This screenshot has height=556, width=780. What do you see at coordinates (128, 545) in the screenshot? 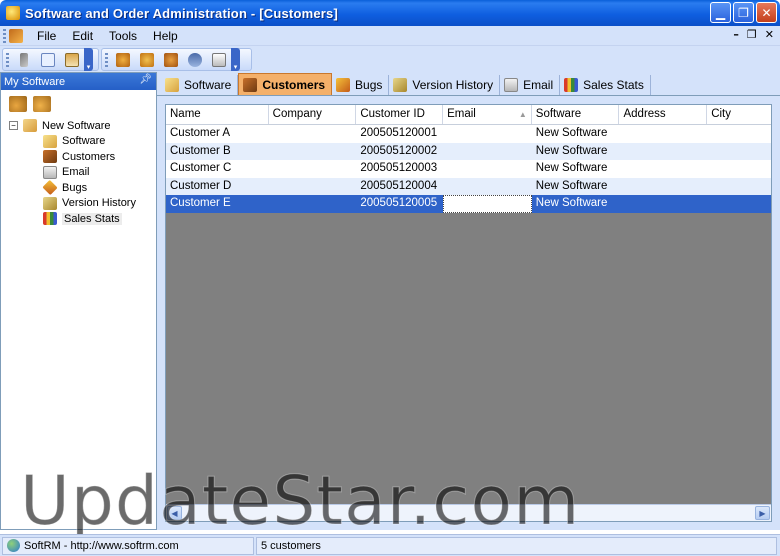
I see `status-link: SoftRM - http://www.softrm.com` at bounding box center [128, 545].